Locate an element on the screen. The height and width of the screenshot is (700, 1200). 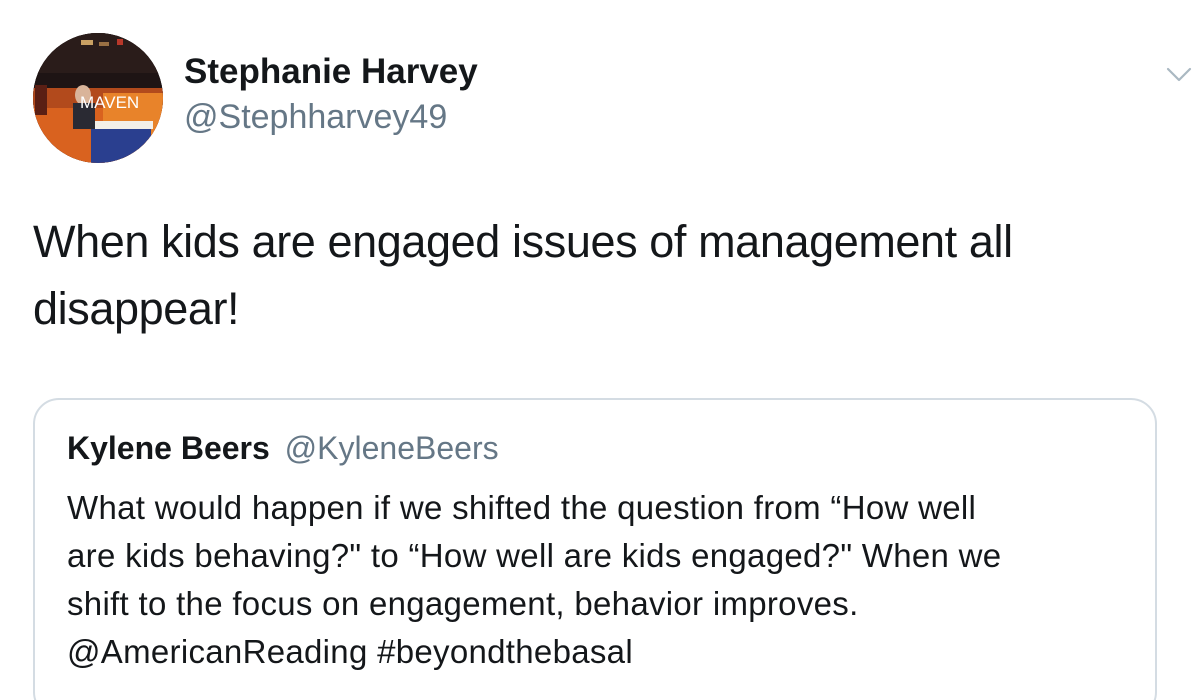
quoted-author-handle: @KyleneBeers is located at coordinates (391, 448).